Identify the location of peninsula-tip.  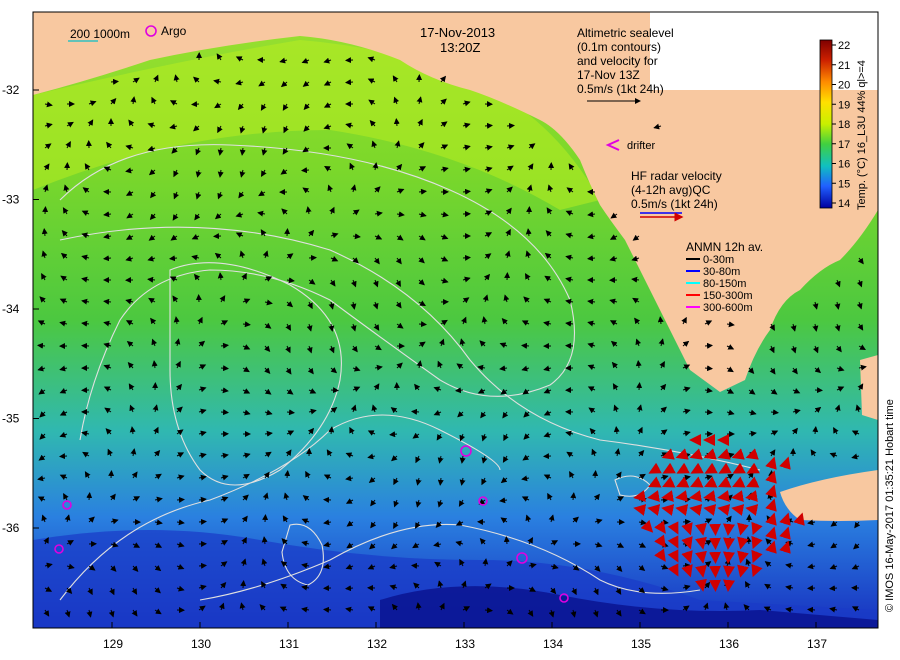
(869, 387).